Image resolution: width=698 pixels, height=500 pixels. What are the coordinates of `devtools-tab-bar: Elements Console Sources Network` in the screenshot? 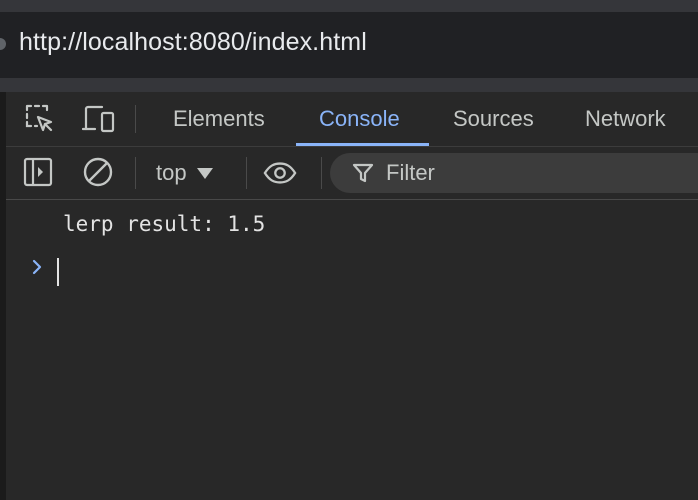 It's located at (352, 119).